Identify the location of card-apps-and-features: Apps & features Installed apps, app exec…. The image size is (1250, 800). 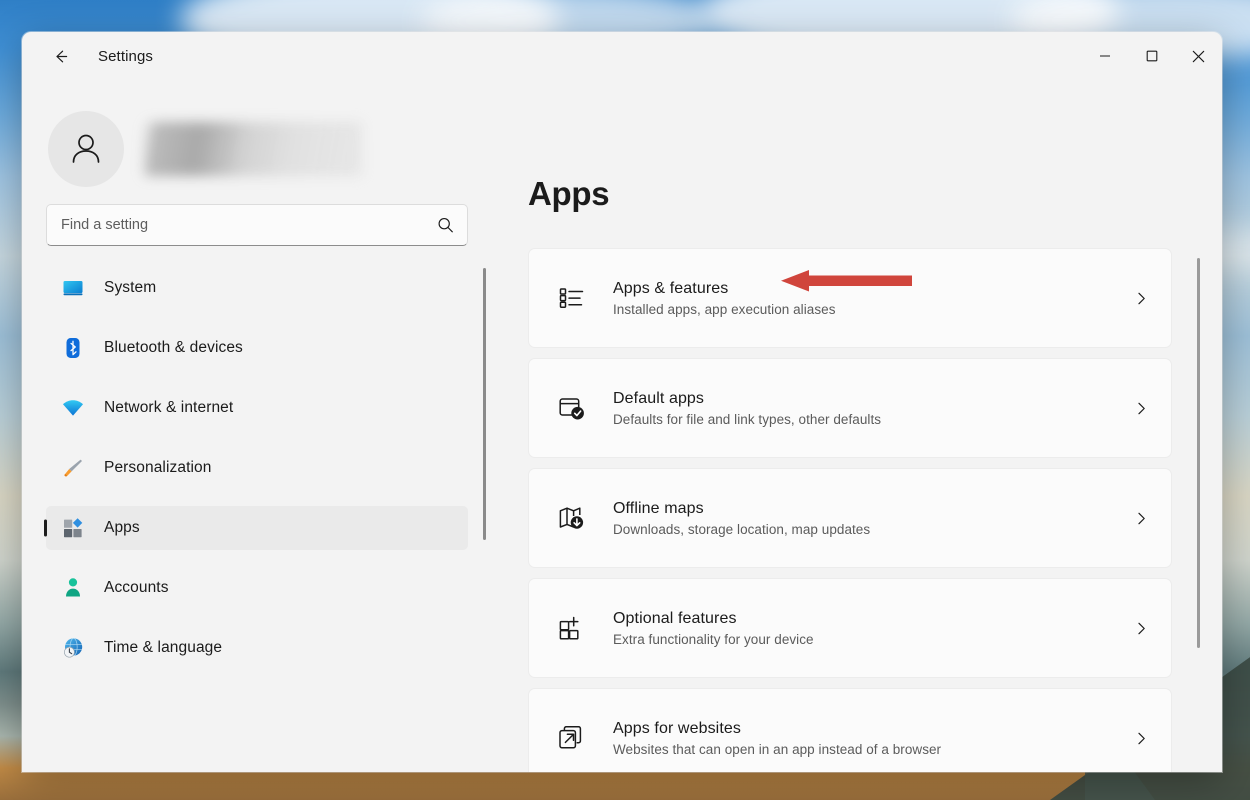
(850, 298).